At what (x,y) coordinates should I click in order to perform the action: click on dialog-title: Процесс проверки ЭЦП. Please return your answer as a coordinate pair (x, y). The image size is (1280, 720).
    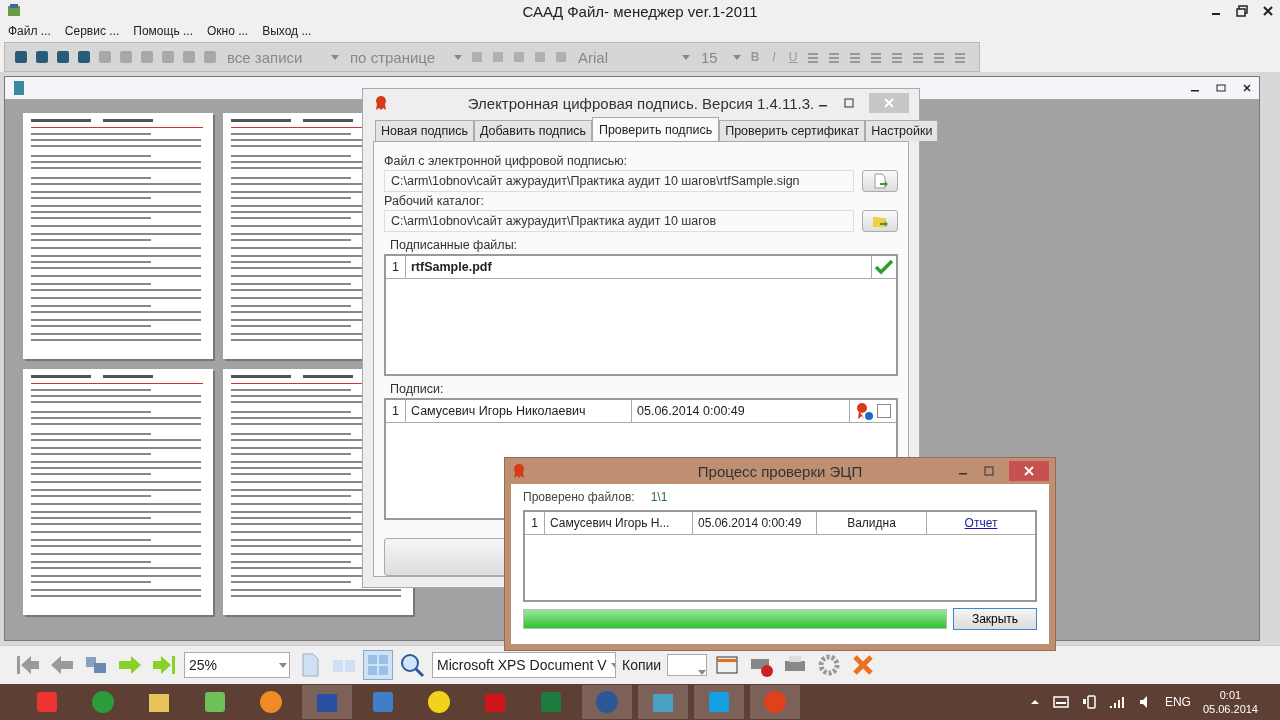
    Looking at the image, I should click on (780, 471).